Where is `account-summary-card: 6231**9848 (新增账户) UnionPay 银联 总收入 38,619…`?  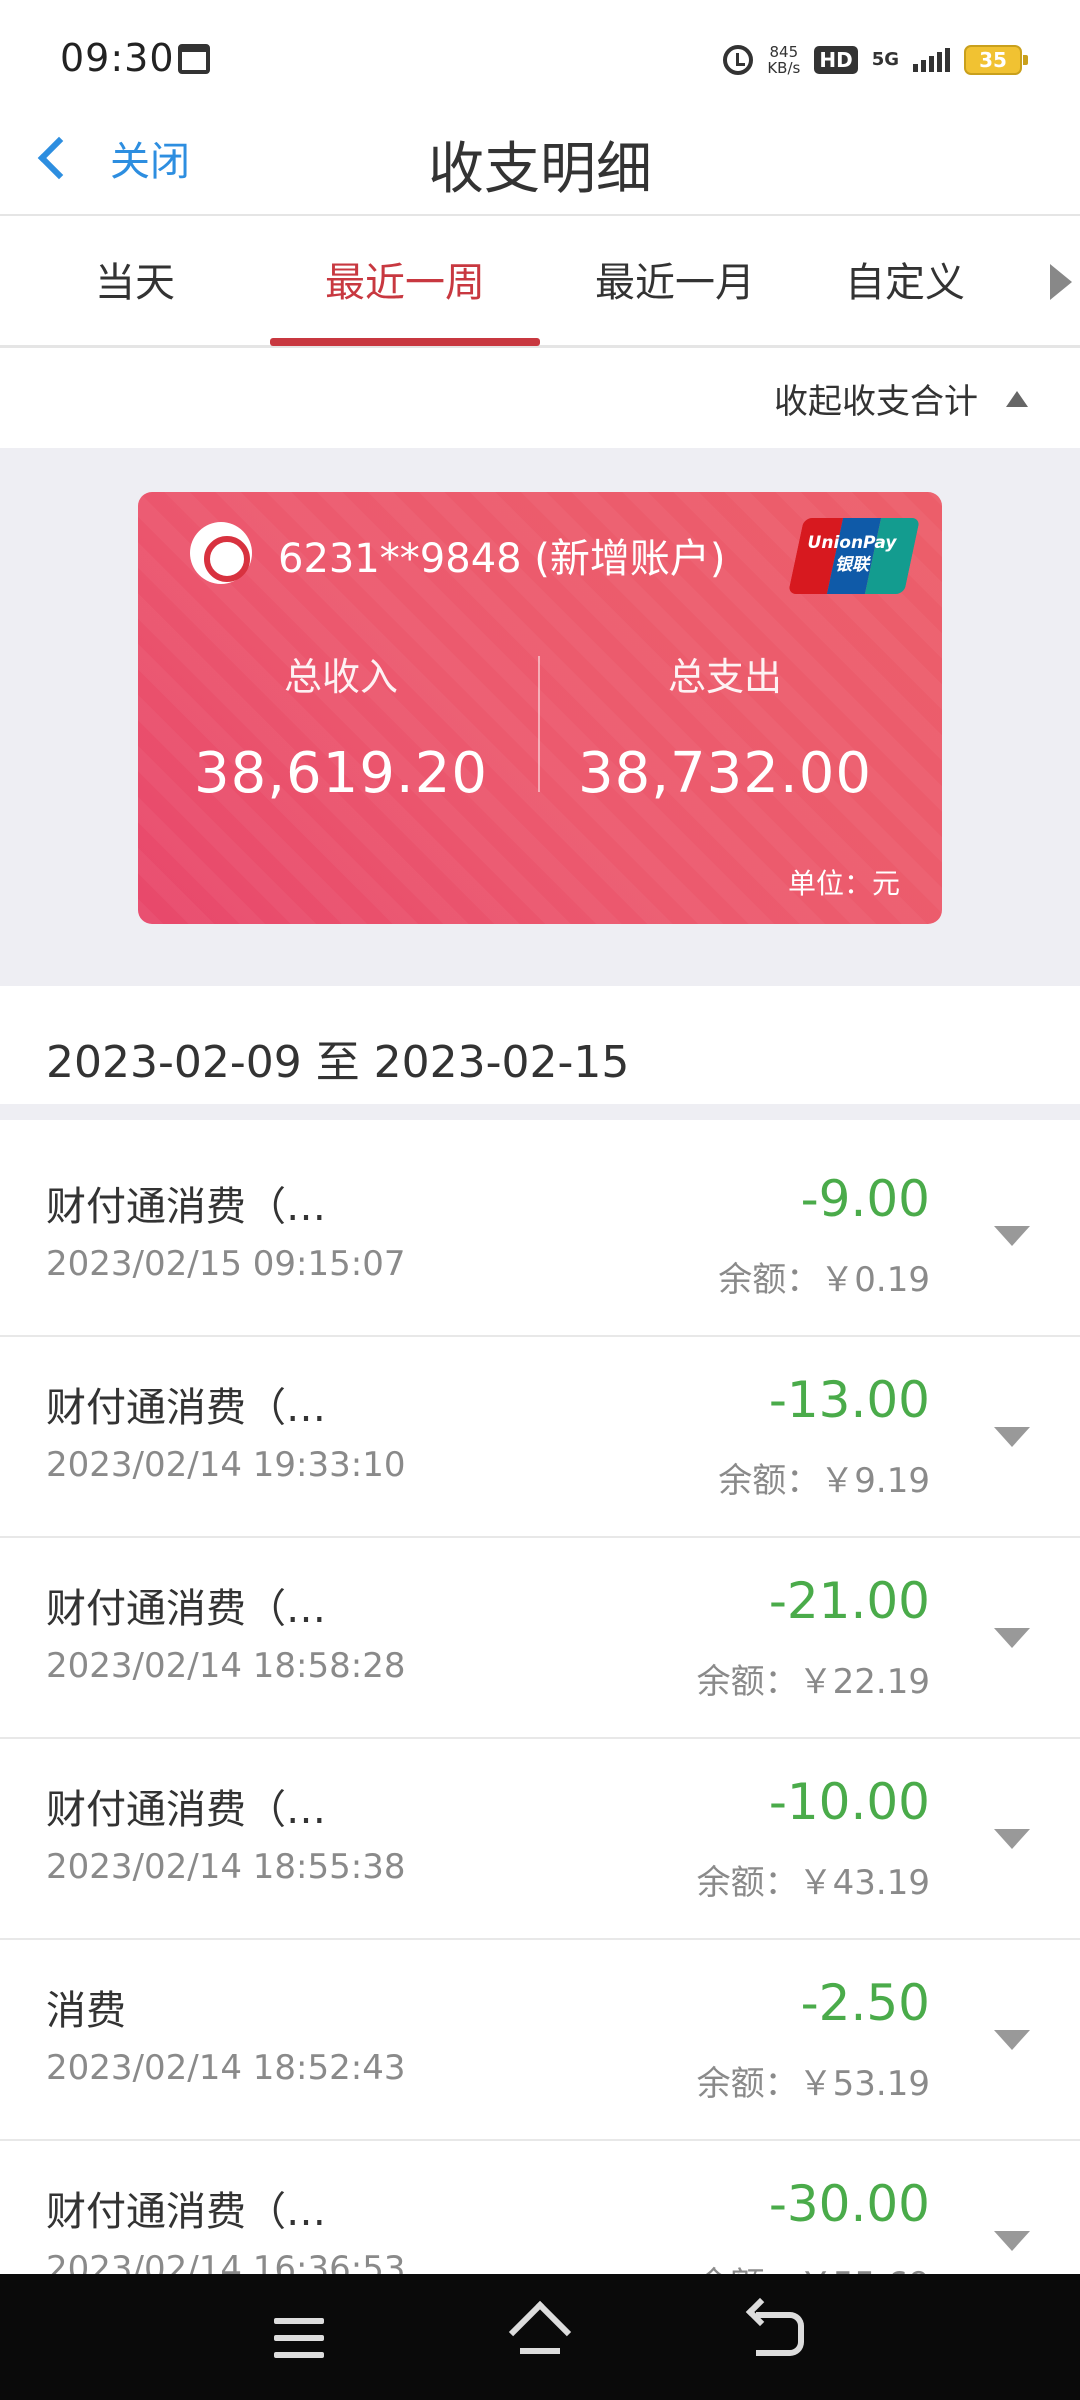
account-summary-card: 6231**9848 (新增账户) UnionPay 银联 总收入 38,619… is located at coordinates (540, 708).